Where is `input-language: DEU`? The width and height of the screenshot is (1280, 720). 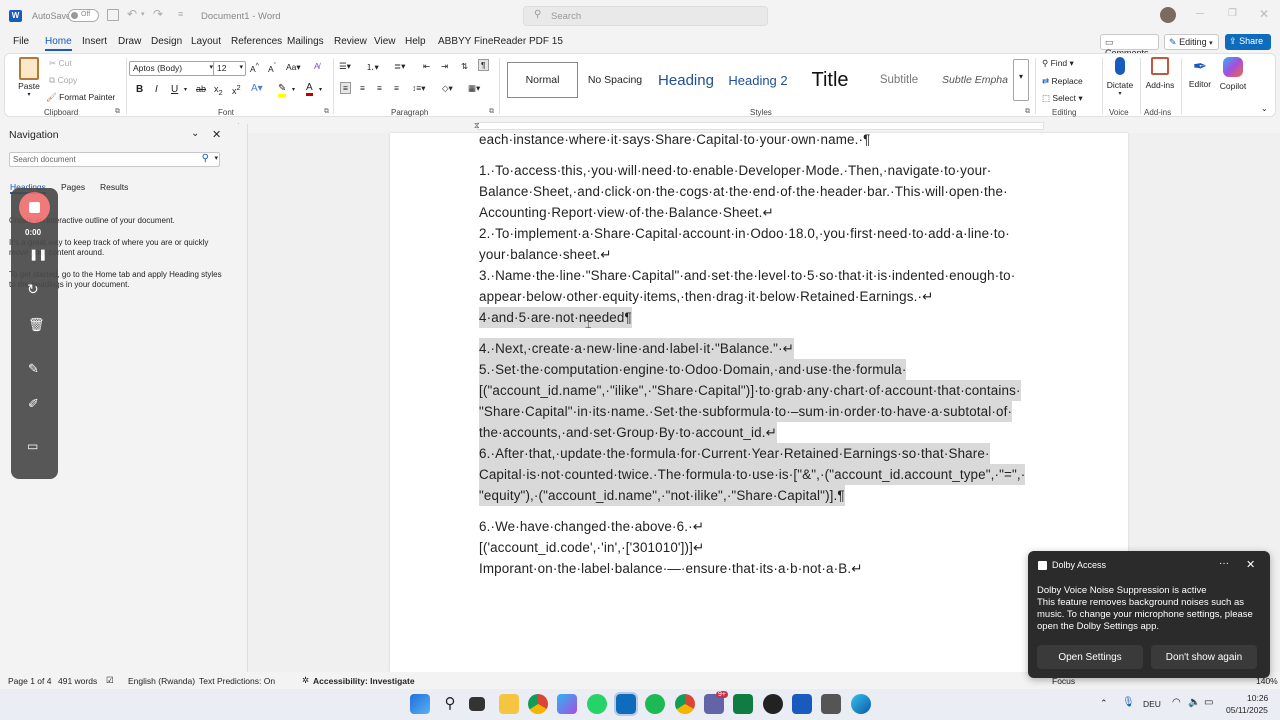 input-language: DEU is located at coordinates (1152, 704).